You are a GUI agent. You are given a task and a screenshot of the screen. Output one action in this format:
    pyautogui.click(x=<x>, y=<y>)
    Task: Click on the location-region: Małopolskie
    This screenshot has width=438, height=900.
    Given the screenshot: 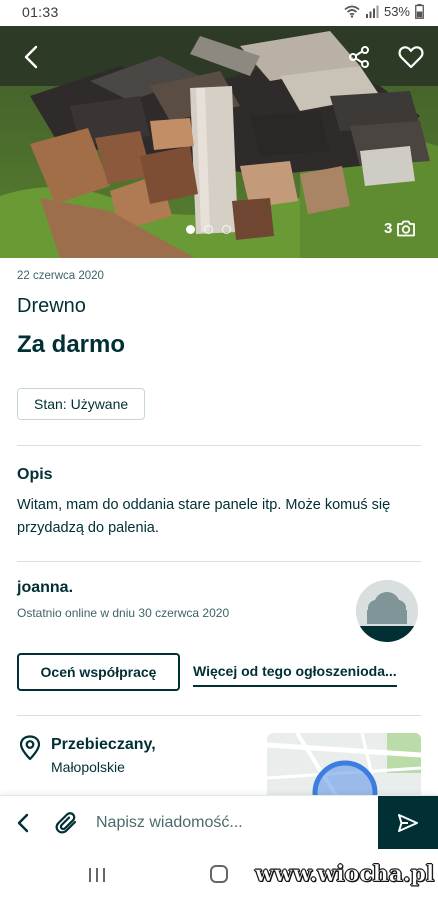 What is the action you would take?
    pyautogui.click(x=88, y=767)
    